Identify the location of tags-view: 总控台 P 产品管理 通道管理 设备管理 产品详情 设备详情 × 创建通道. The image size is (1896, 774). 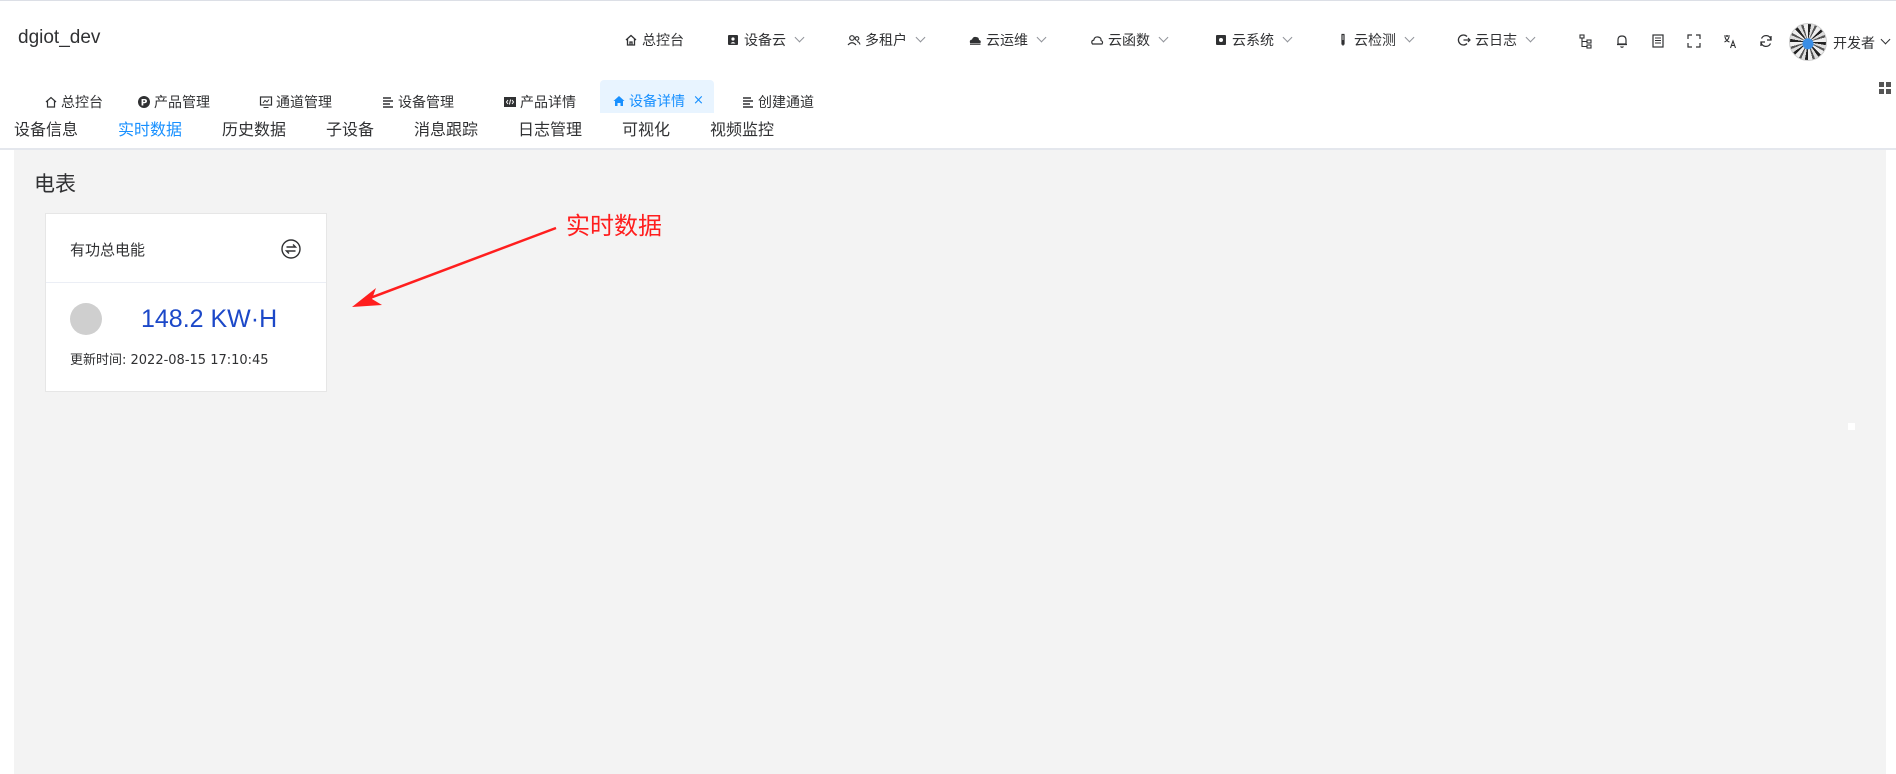
(948, 97).